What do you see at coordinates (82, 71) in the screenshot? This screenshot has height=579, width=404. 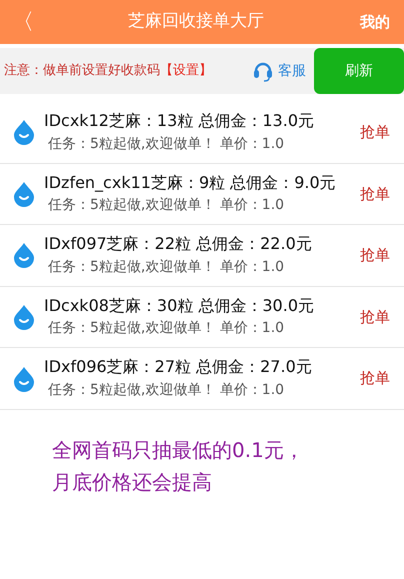 I see `notice-text: 注意：做单前设置好收款码` at bounding box center [82, 71].